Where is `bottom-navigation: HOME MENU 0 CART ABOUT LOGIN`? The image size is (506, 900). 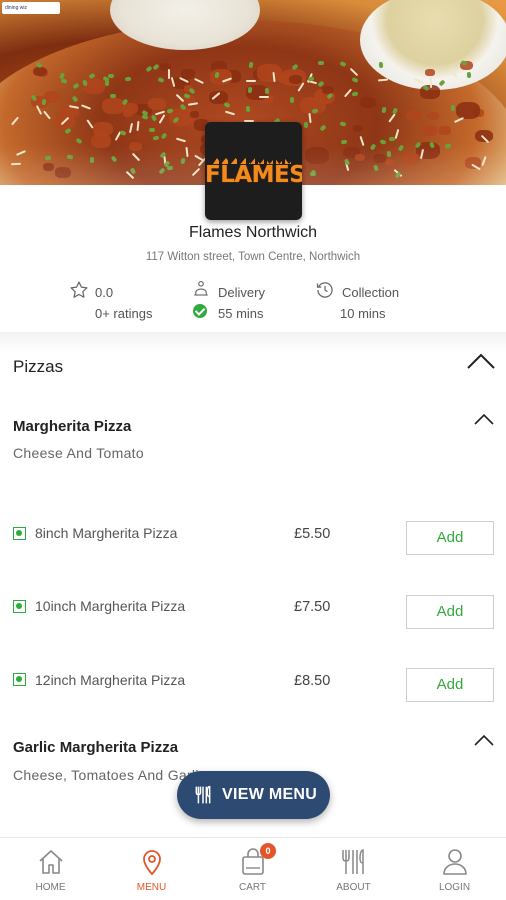 bottom-navigation: HOME MENU 0 CART ABOUT LOGIN is located at coordinates (253, 868).